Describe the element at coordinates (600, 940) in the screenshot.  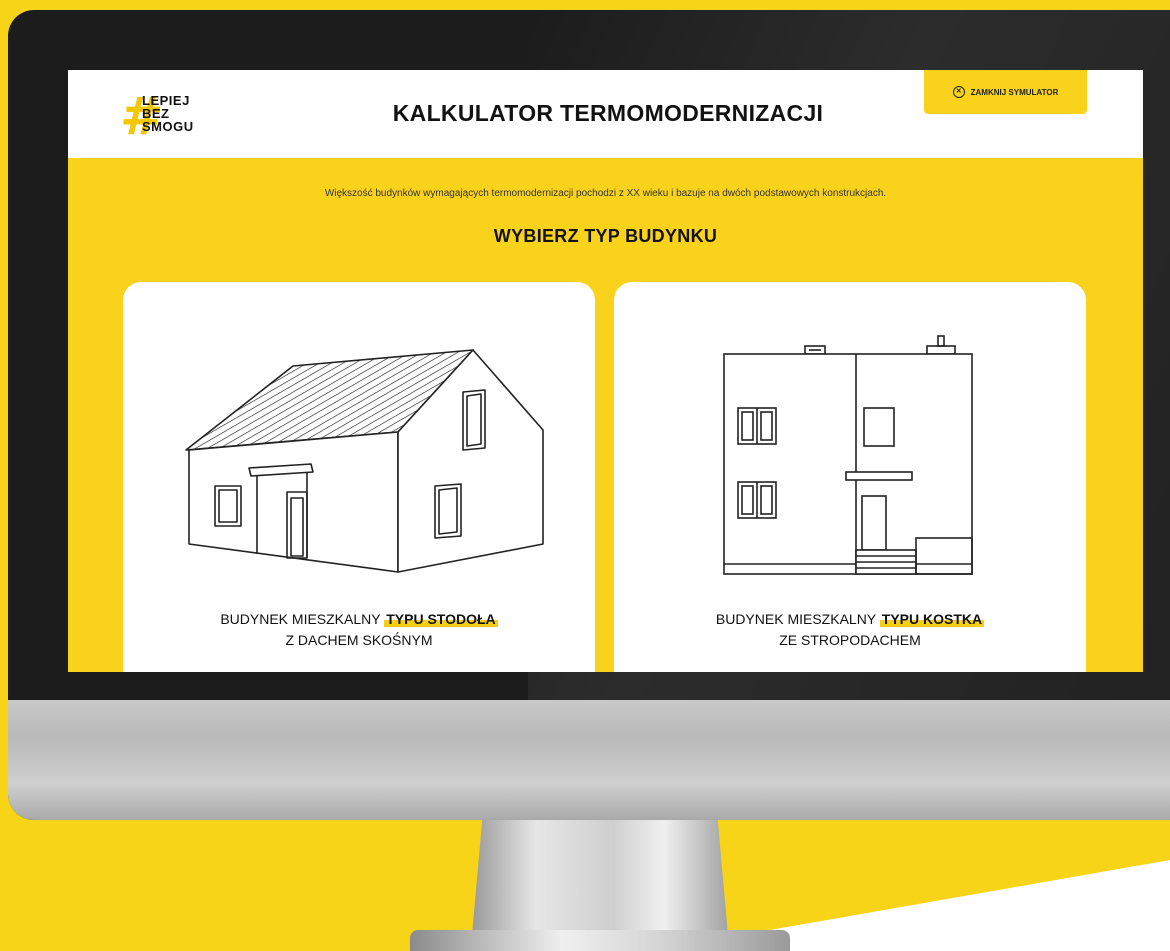
I see `monitor-stand-base` at that location.